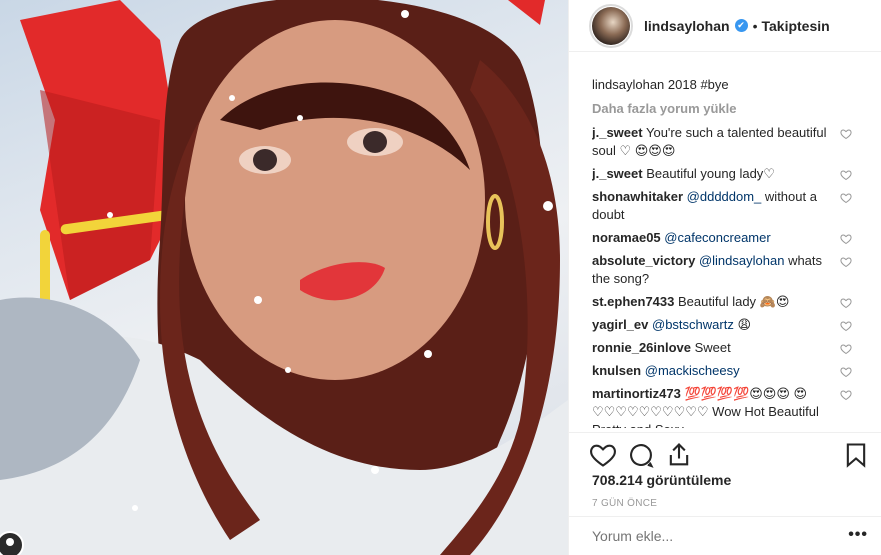 Image resolution: width=881 pixels, height=555 pixels. I want to click on comment-username: martinortiz473, so click(636, 393).